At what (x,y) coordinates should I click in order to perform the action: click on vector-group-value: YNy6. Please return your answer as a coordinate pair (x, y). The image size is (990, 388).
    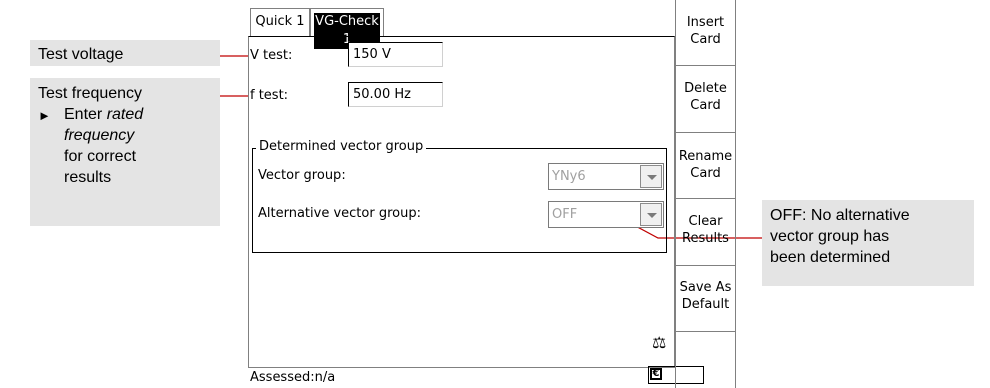
    Looking at the image, I should click on (569, 176).